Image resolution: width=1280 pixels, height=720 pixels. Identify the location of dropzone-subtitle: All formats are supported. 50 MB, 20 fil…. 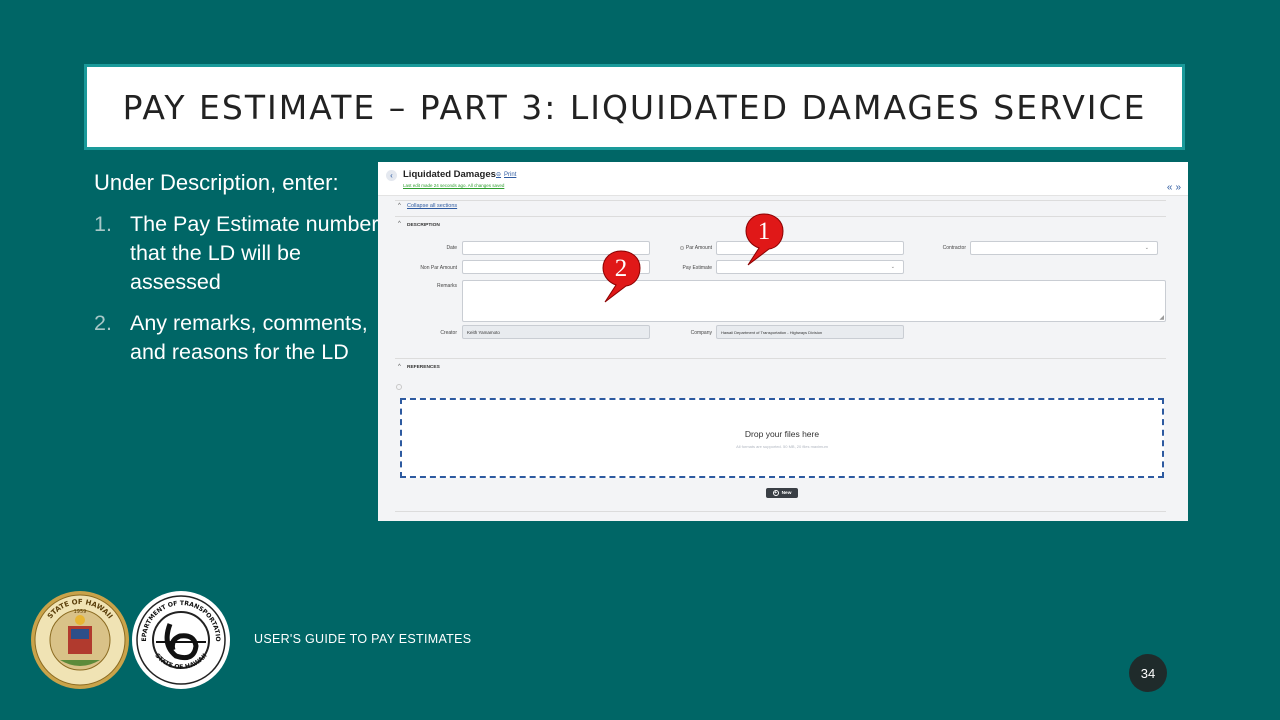
(782, 446).